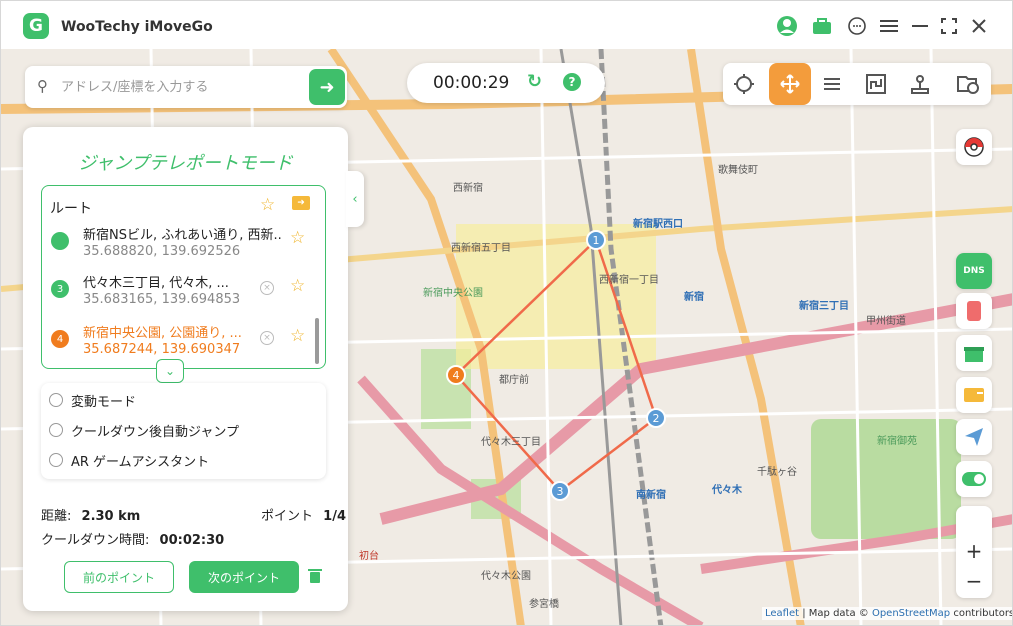 Image resolution: width=1013 pixels, height=626 pixels. I want to click on zoom-out-button: −, so click(974, 581).